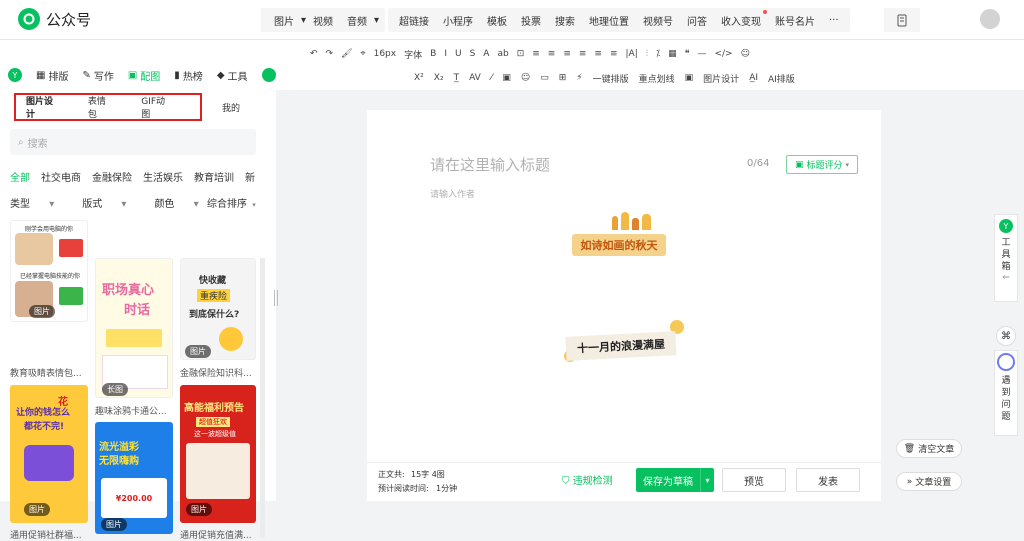 The image size is (1024, 541). I want to click on toolbar-button: 字体, so click(413, 54).